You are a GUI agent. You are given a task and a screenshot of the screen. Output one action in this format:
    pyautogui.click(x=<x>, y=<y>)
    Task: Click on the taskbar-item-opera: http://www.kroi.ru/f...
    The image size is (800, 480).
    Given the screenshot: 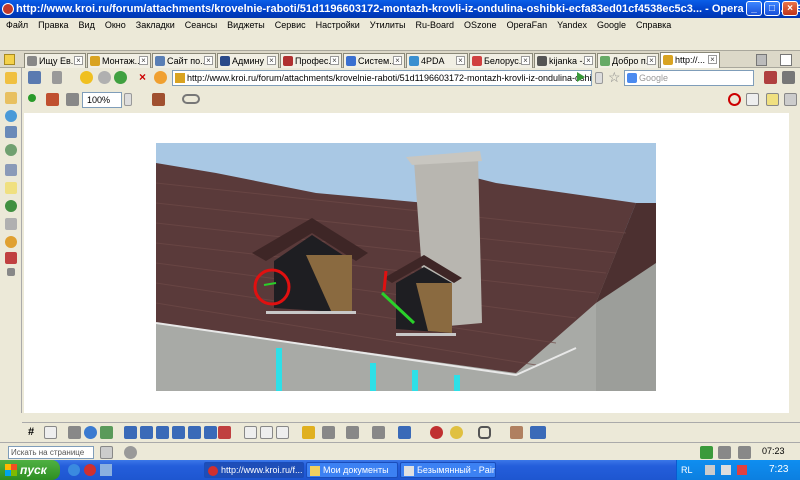 What is the action you would take?
    pyautogui.click(x=254, y=470)
    